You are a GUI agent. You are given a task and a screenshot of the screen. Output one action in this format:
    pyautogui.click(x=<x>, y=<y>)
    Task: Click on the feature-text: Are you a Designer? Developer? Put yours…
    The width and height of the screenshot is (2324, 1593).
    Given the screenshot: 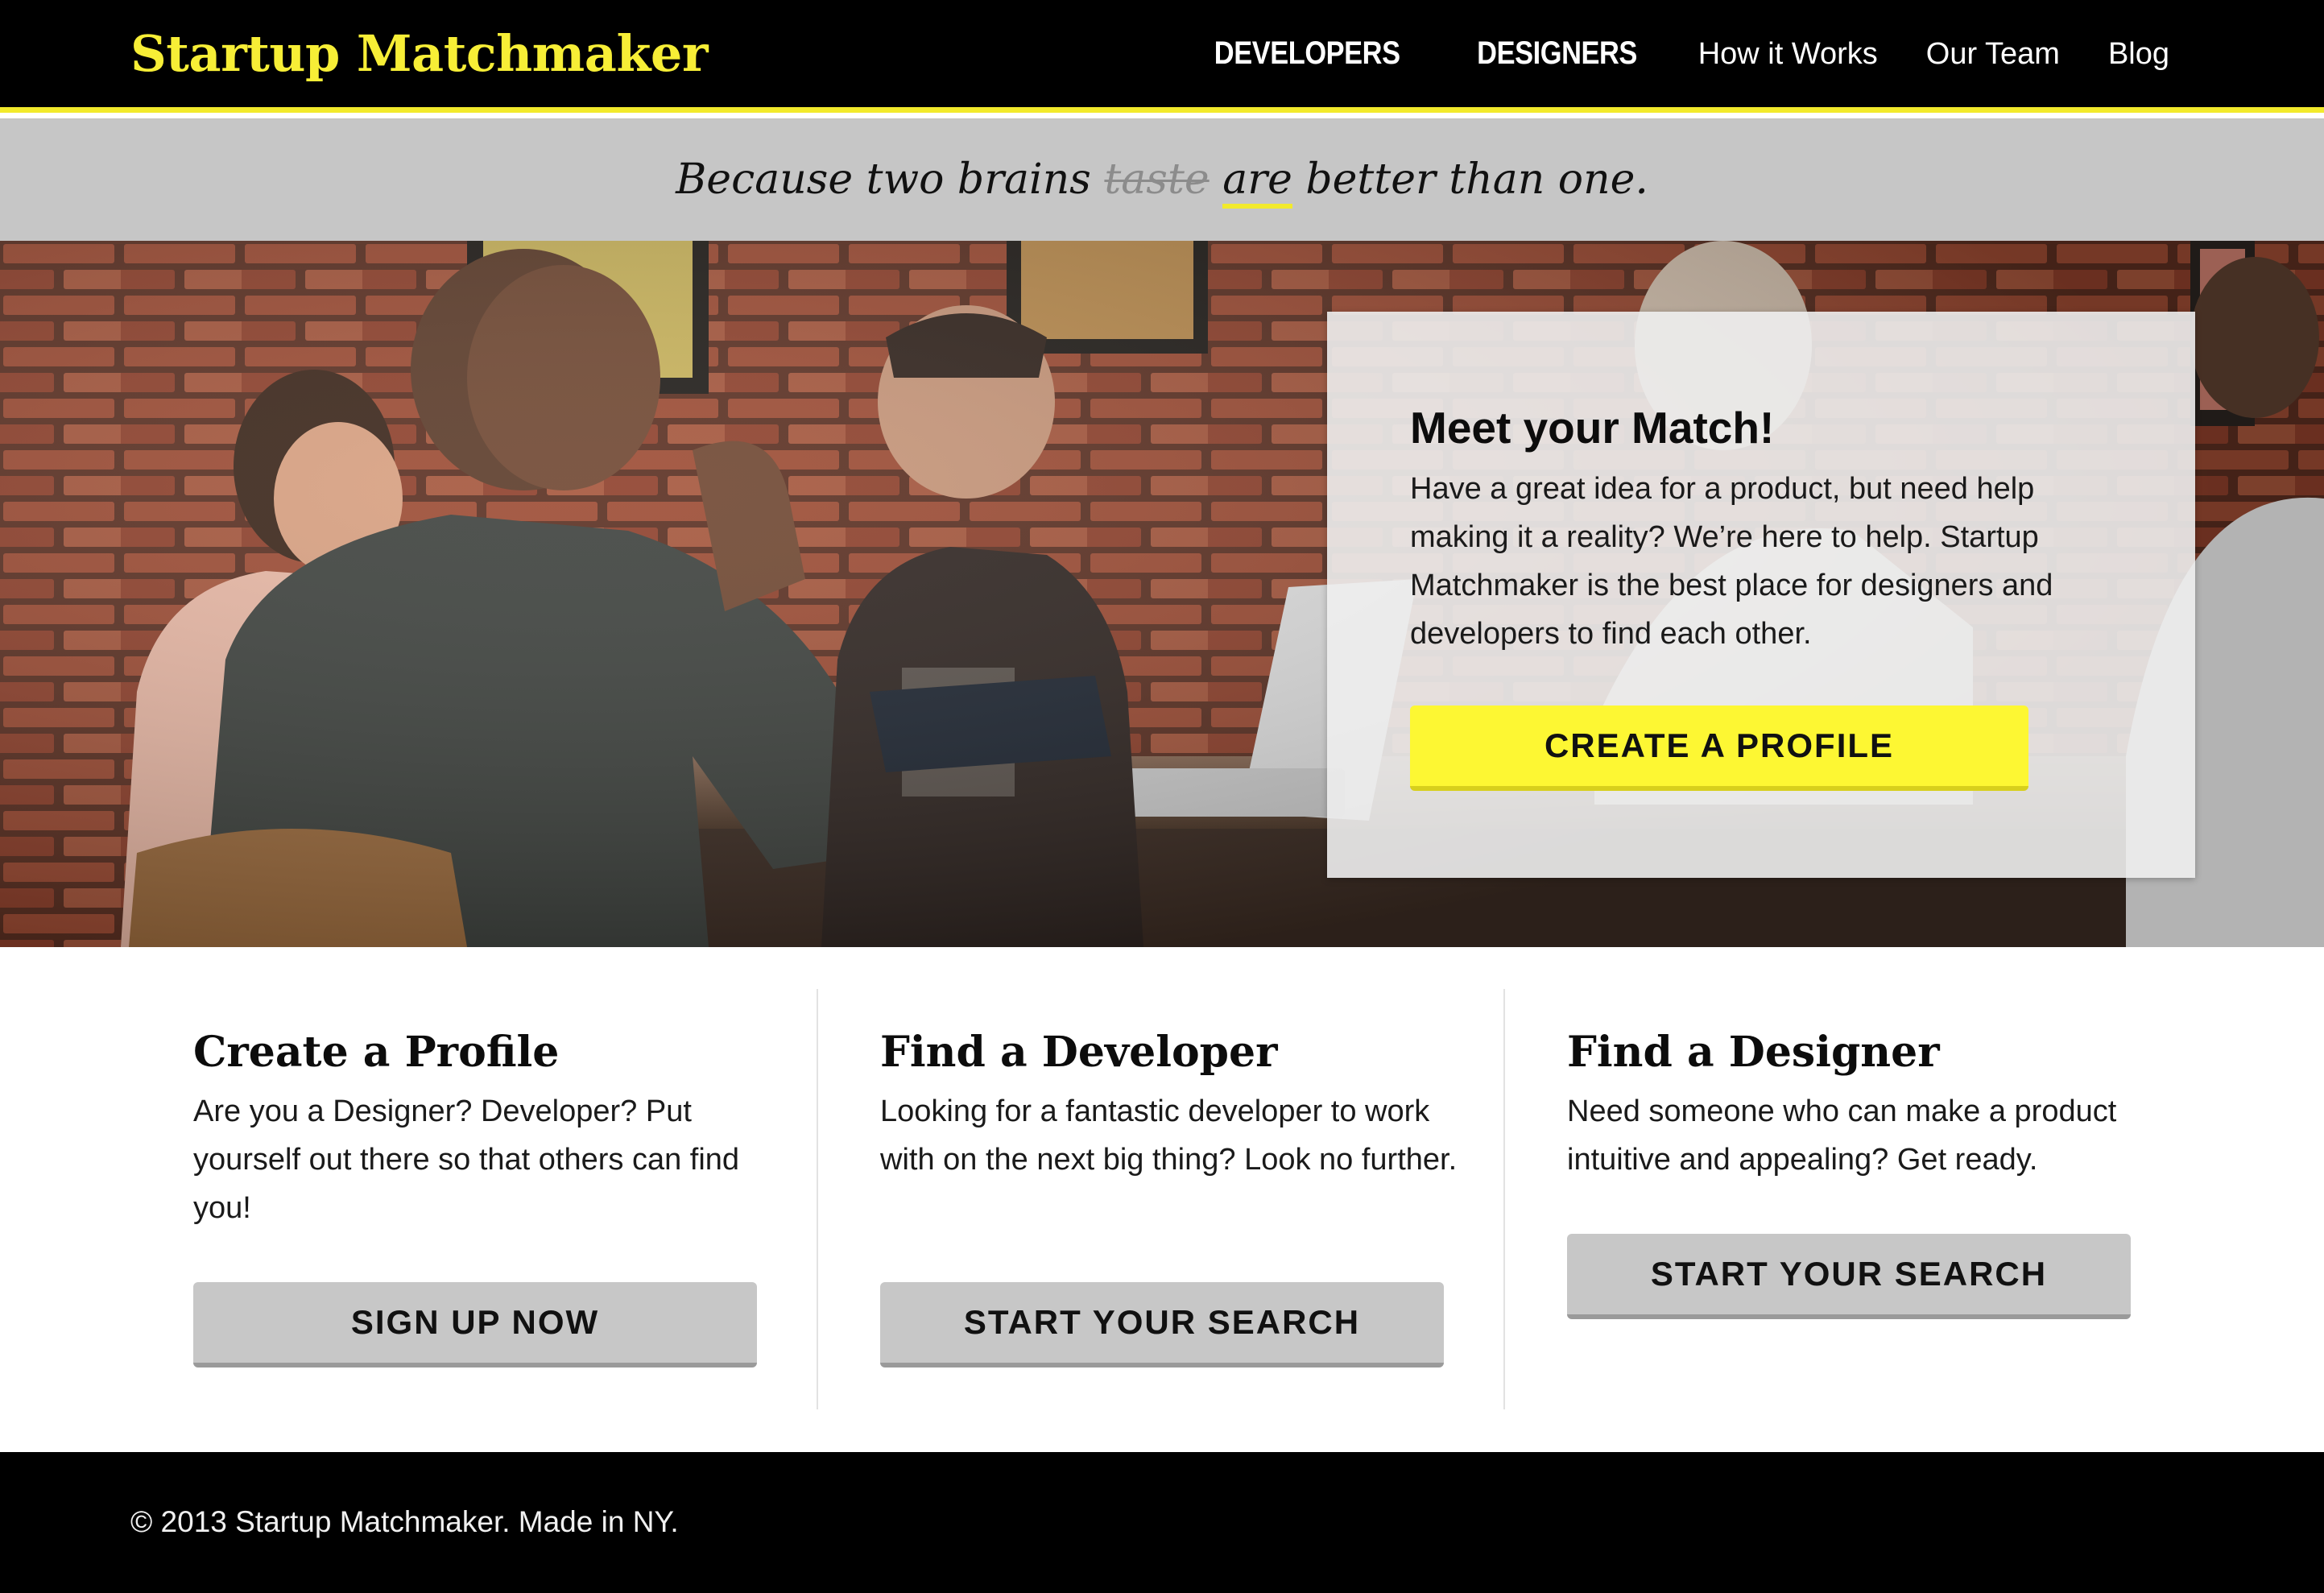 What is the action you would take?
    pyautogui.click(x=466, y=1159)
    